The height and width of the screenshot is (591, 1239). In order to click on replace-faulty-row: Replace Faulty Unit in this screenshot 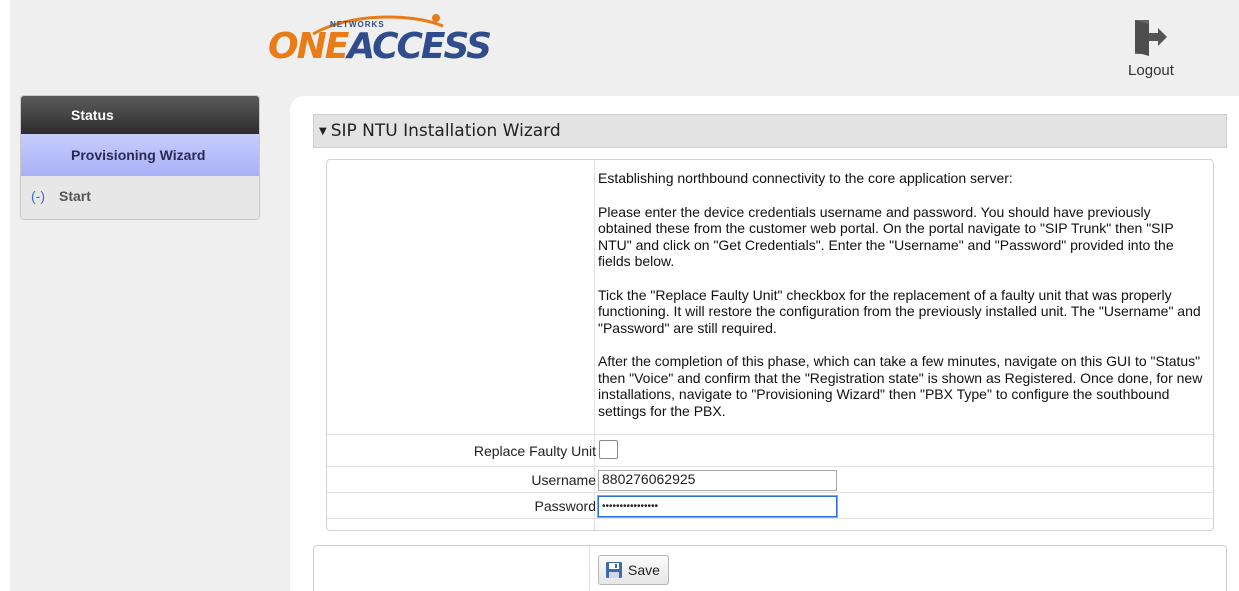, I will do `click(770, 450)`.